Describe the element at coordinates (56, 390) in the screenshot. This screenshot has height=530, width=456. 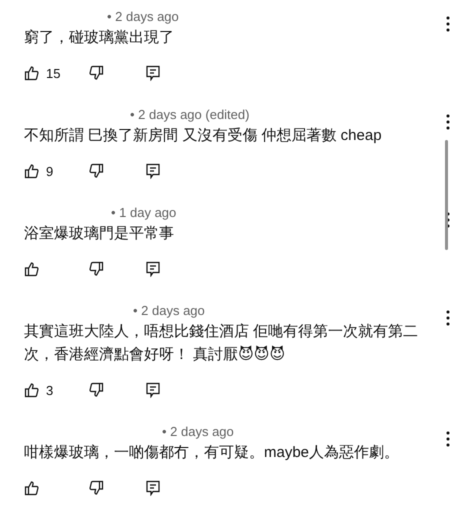
I see `like-button: 3` at that location.